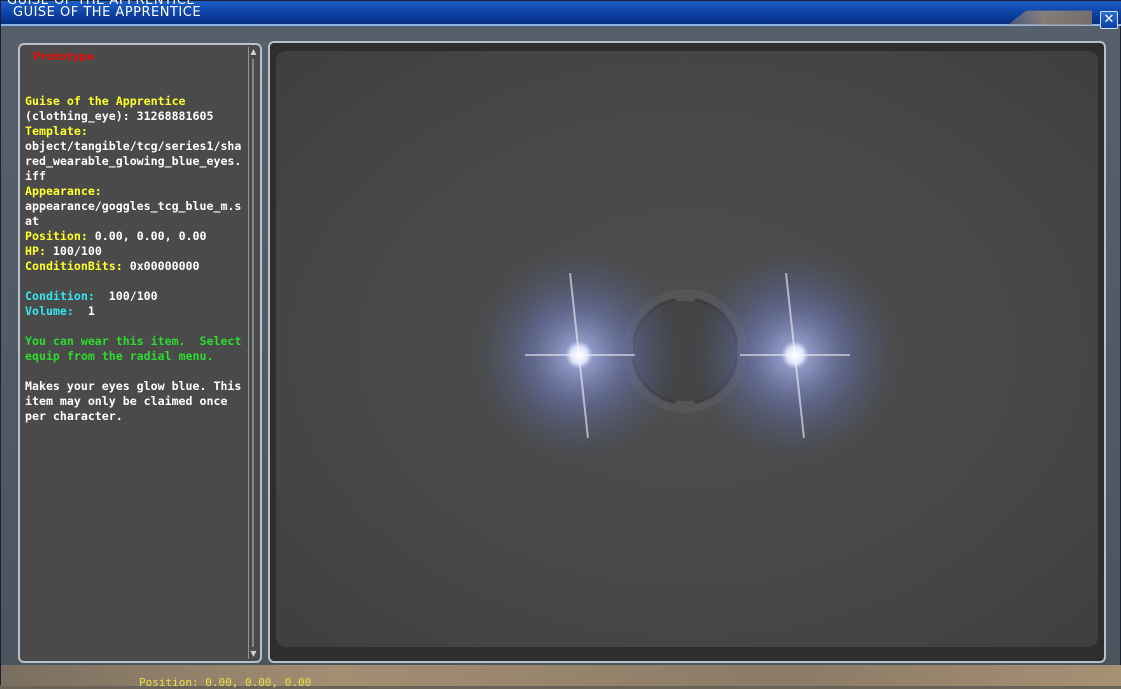  What do you see at coordinates (105, 101) in the screenshot?
I see `item-name: Guise of the Apprentice` at bounding box center [105, 101].